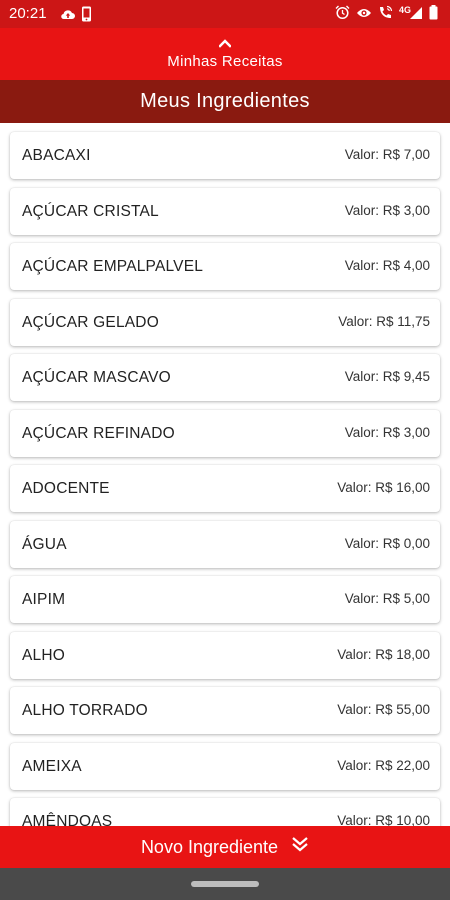 The image size is (450, 900). I want to click on ingredient-item: ABACAXI Valor: R$ 7,00, so click(225, 155).